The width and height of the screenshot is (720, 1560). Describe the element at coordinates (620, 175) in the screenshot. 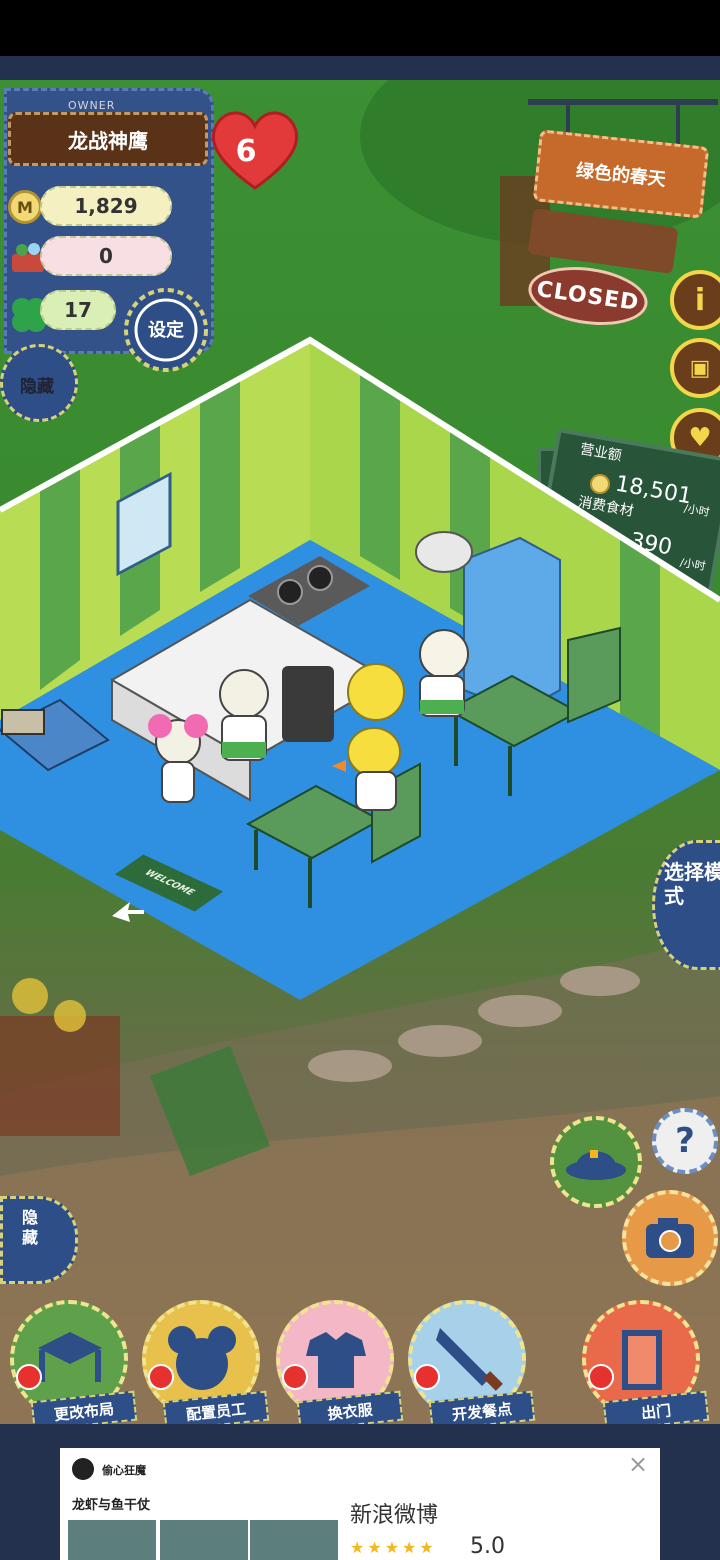

I see `restaurant-name: 绿色的春天` at that location.